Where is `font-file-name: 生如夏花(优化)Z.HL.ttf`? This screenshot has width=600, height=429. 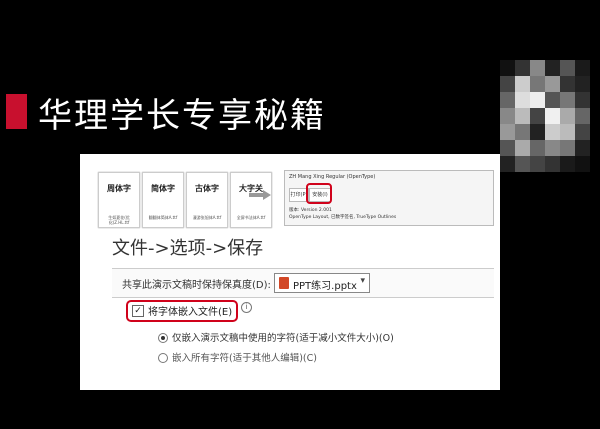 font-file-name: 生如夏花(优化)Z.HL.ttf is located at coordinates (119, 220).